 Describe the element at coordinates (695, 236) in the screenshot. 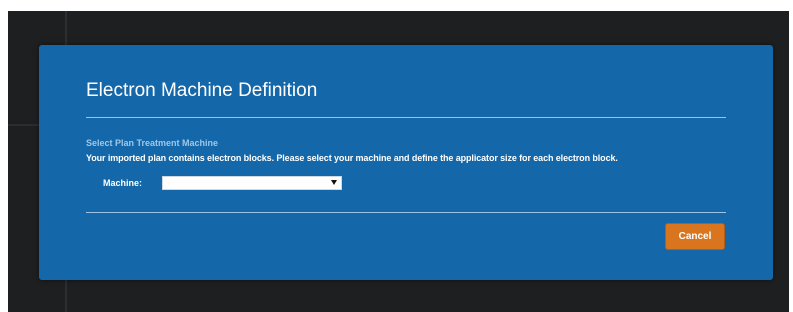

I see `cancel-button: Cancel` at that location.